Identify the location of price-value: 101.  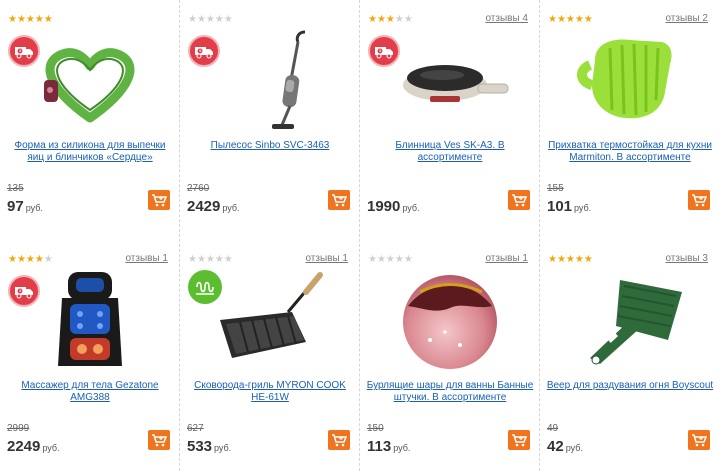
(560, 206).